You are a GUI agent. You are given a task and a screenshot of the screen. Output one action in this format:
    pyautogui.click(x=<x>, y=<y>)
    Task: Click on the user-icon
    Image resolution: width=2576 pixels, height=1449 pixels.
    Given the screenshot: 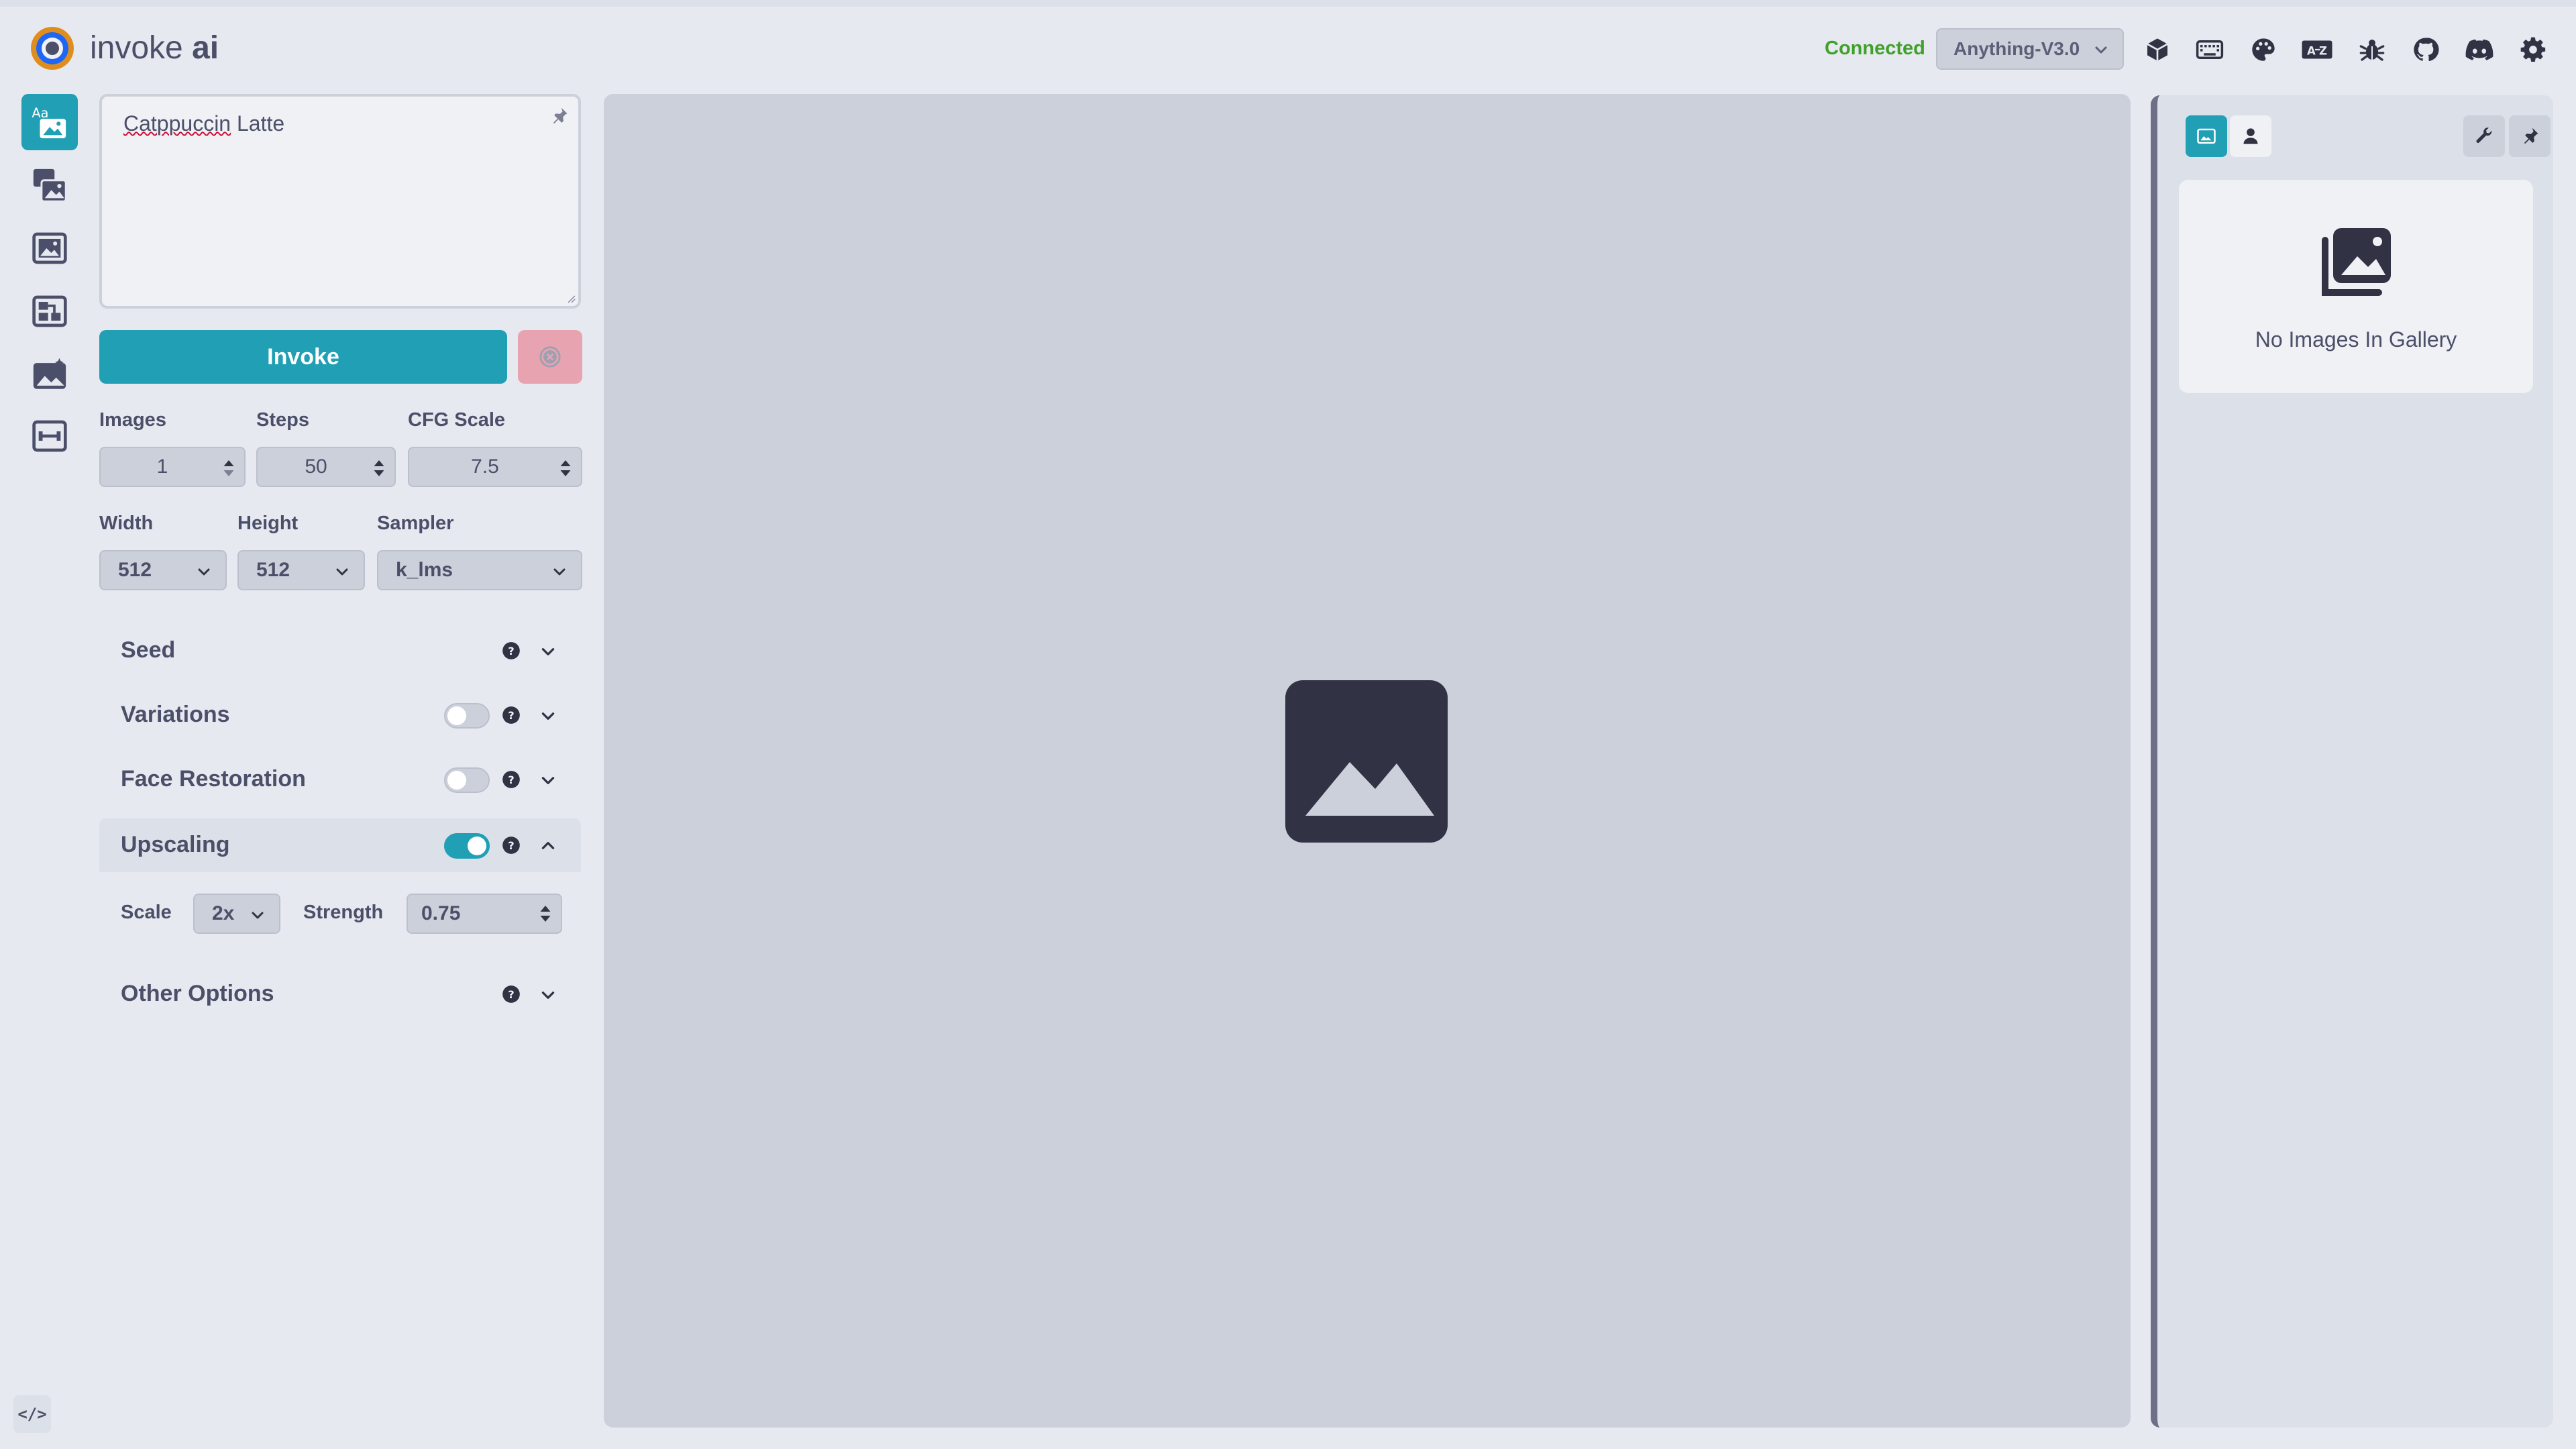 What is the action you would take?
    pyautogui.click(x=2250, y=136)
    